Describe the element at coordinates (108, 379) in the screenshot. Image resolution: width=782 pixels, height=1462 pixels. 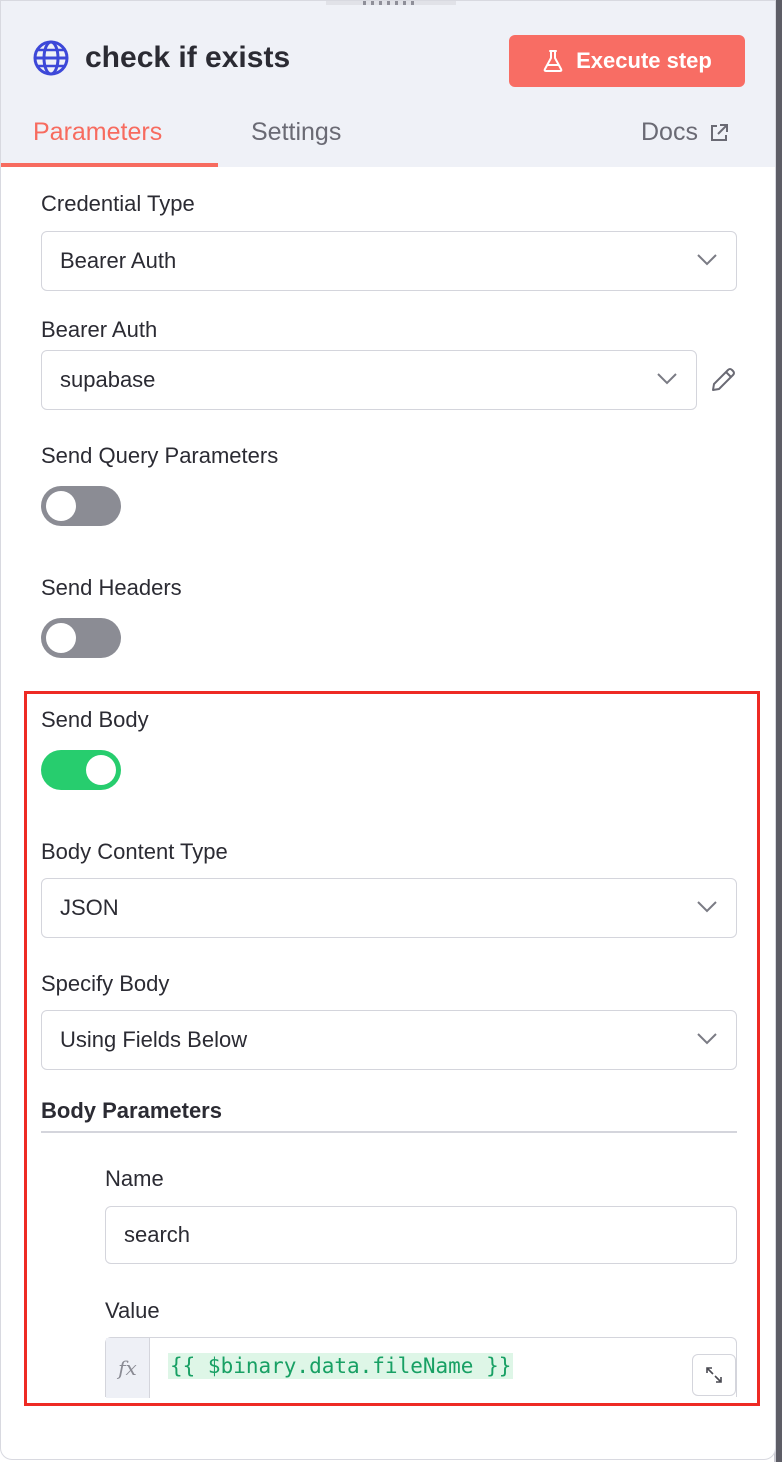
I see `bearer-auth-value: supabase` at that location.